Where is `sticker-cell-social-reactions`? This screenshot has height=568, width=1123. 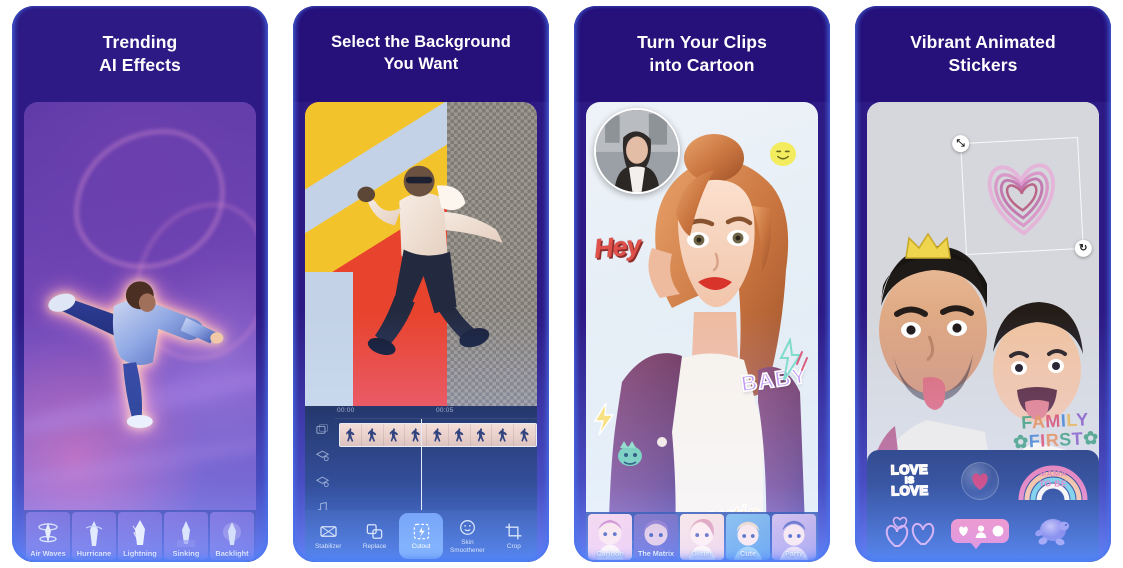 sticker-cell-social-reactions is located at coordinates (980, 531).